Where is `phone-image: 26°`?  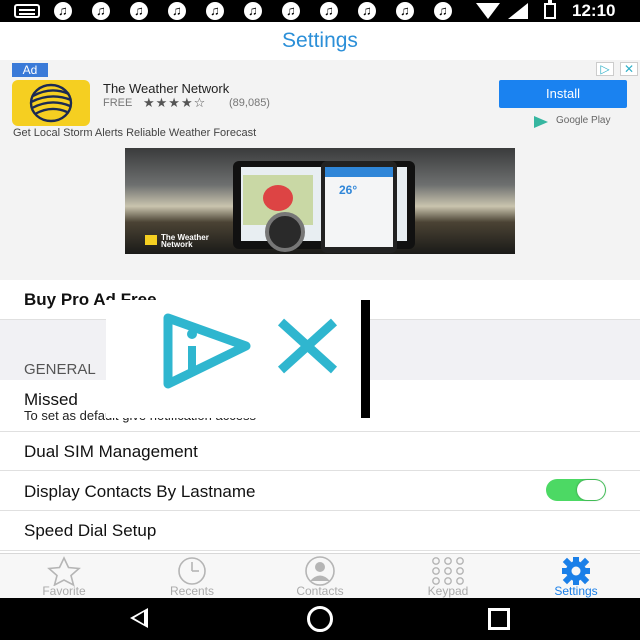
phone-image: 26° is located at coordinates (359, 207).